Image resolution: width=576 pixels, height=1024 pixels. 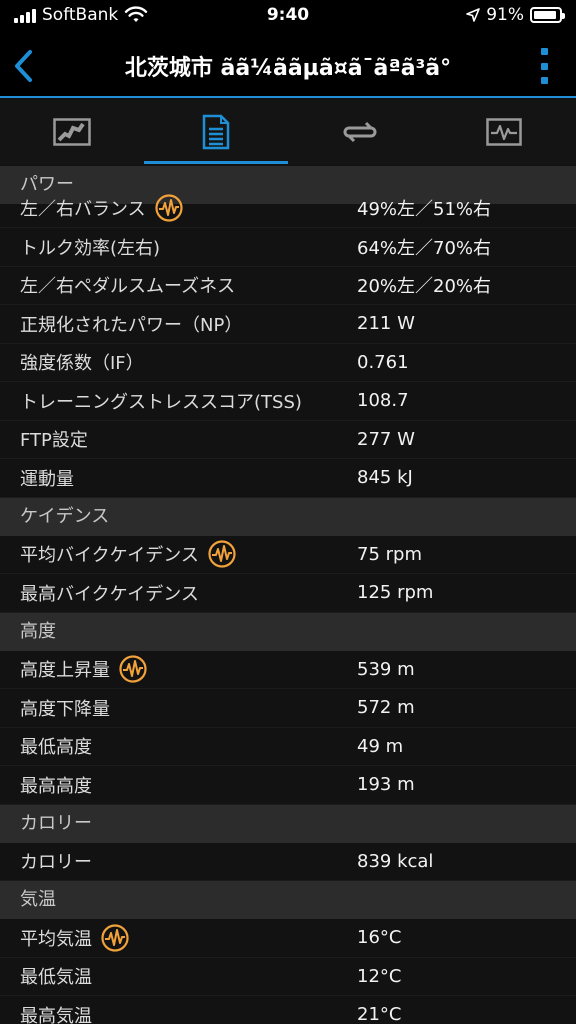 I want to click on list-item: 左／右バランス 49%左／51%右, so click(x=288, y=211).